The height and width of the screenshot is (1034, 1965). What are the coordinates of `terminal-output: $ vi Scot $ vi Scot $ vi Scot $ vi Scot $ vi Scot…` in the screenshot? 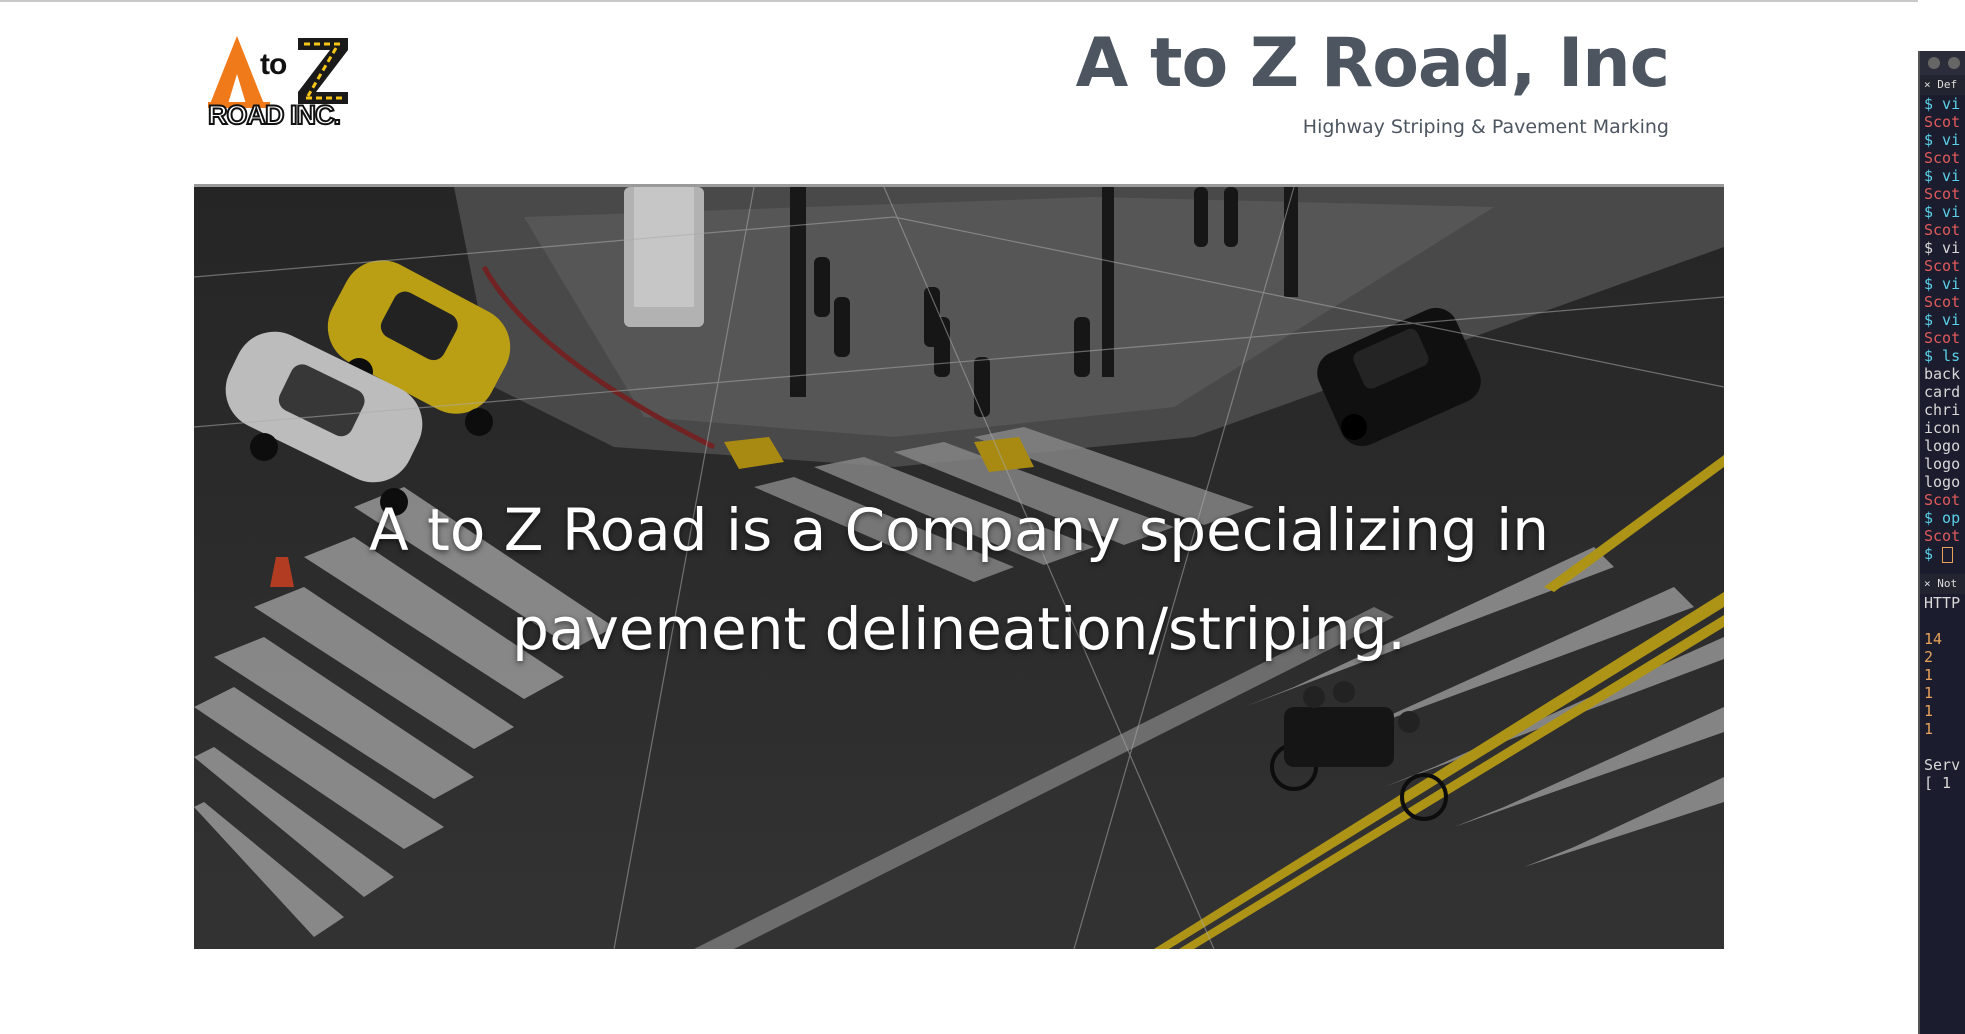 It's located at (1942, 329).